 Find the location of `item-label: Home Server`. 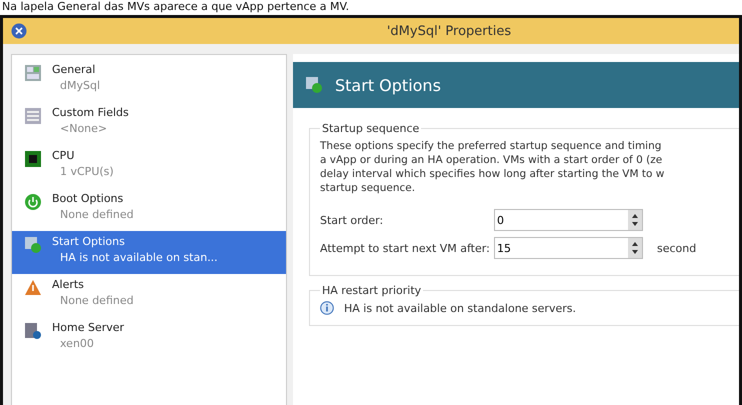

item-label: Home Server is located at coordinates (88, 328).